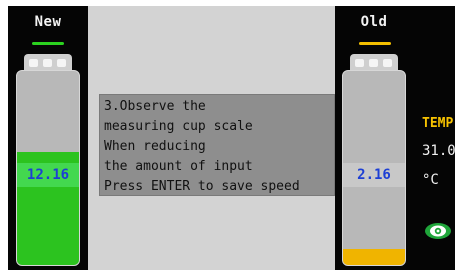 Image resolution: width=455 pixels, height=274 pixels. Describe the element at coordinates (374, 22) in the screenshot. I see `old-title: Old` at that location.